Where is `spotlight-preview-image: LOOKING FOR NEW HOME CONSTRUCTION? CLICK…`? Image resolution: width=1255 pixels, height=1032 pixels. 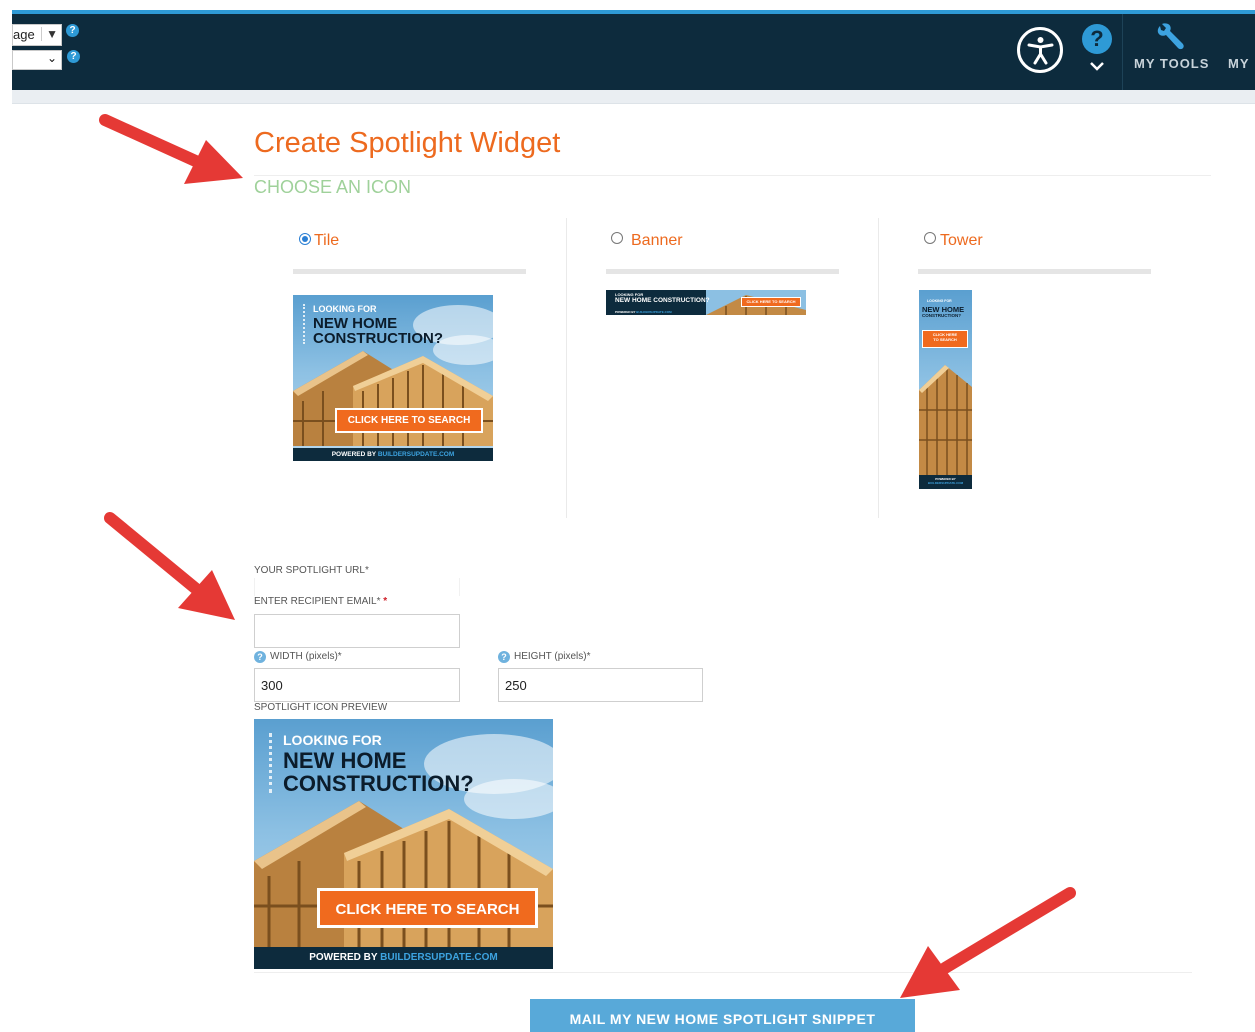 spotlight-preview-image: LOOKING FOR NEW HOME CONSTRUCTION? CLICK… is located at coordinates (403, 844).